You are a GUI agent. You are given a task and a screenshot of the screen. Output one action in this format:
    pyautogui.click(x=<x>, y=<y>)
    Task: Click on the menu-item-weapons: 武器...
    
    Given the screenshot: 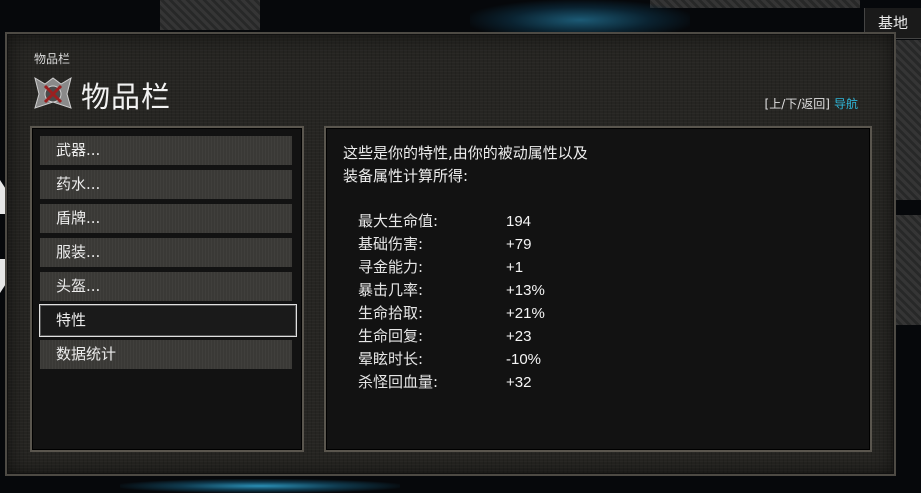 What is the action you would take?
    pyautogui.click(x=166, y=150)
    